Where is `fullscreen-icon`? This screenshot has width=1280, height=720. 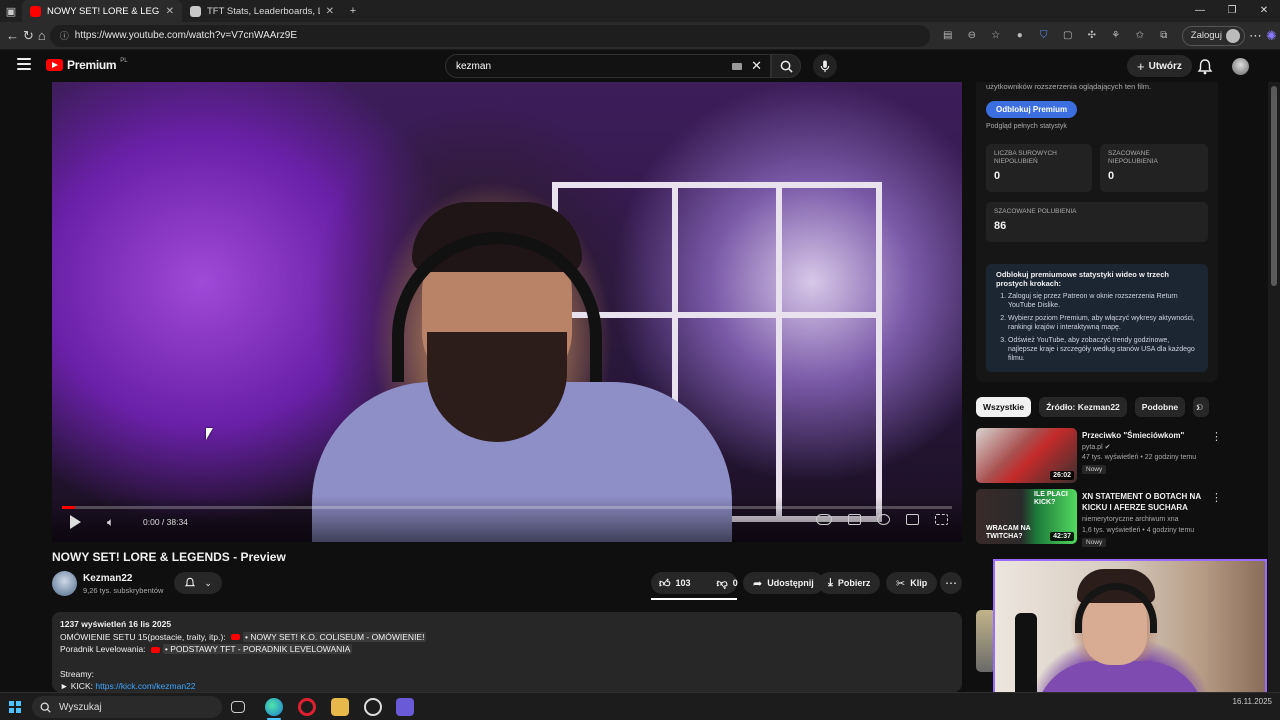
fullscreen-icon is located at coordinates (941, 519).